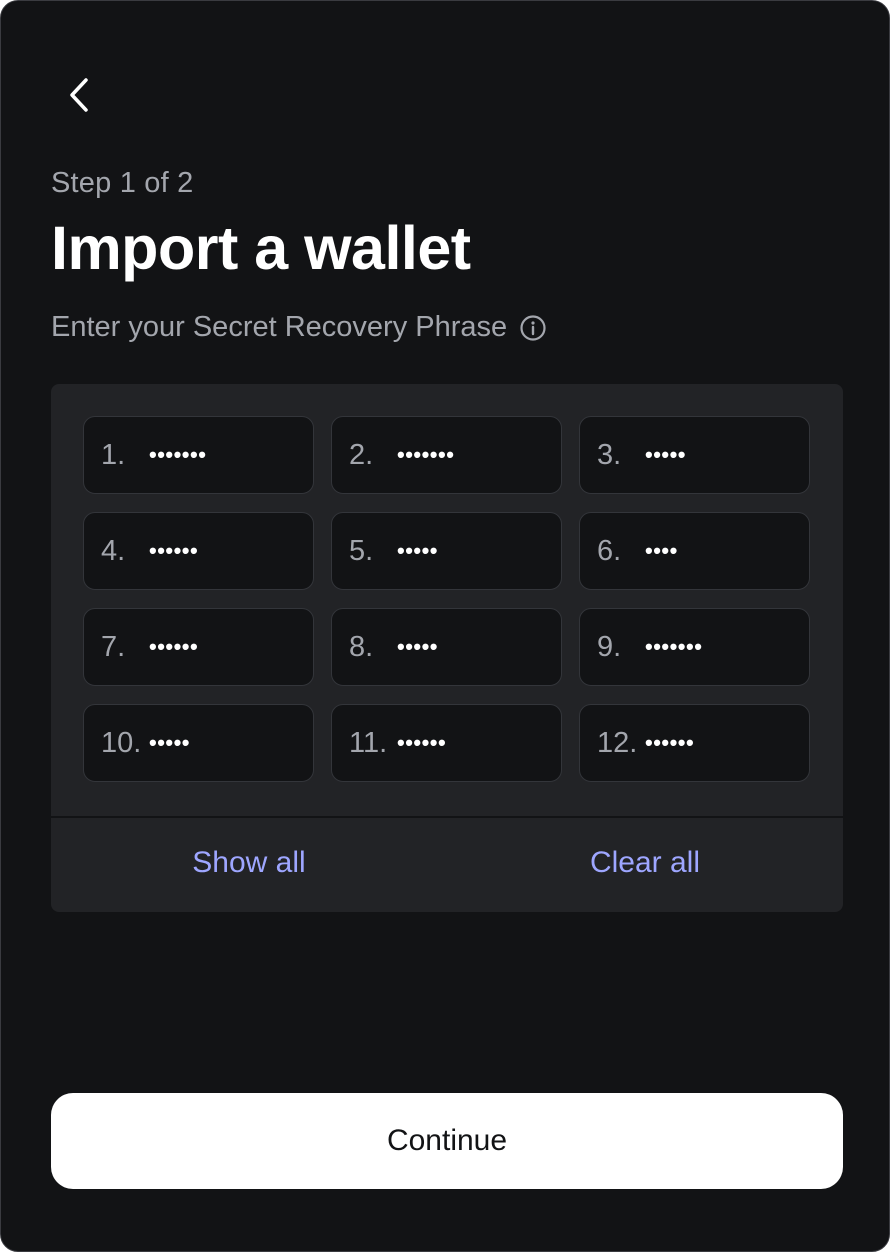 Image resolution: width=892 pixels, height=1254 pixels. I want to click on word-number: 9., so click(609, 646).